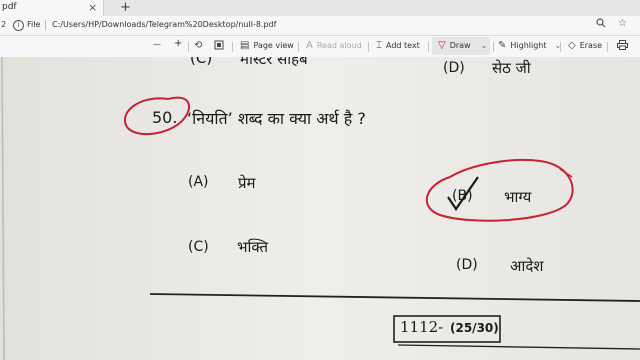  Describe the element at coordinates (178, 43) in the screenshot. I see `zoom-in-button: +` at that location.